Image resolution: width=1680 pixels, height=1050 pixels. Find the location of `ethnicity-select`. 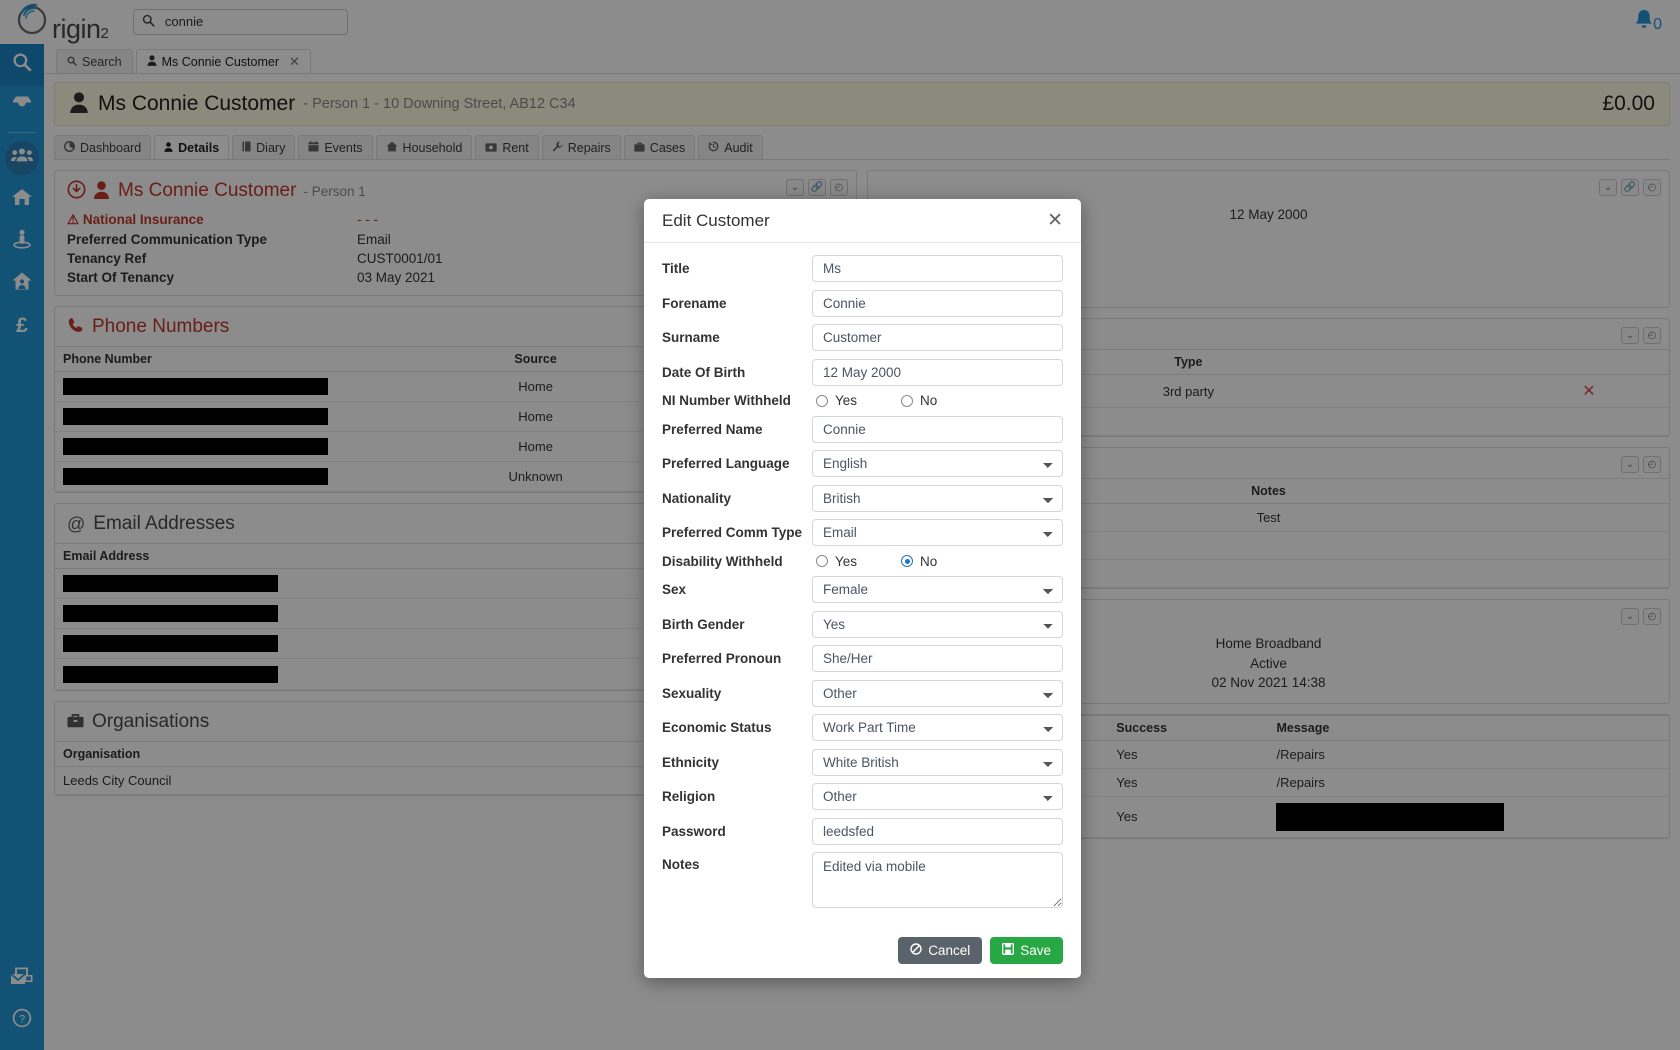

ethnicity-select is located at coordinates (937, 762).